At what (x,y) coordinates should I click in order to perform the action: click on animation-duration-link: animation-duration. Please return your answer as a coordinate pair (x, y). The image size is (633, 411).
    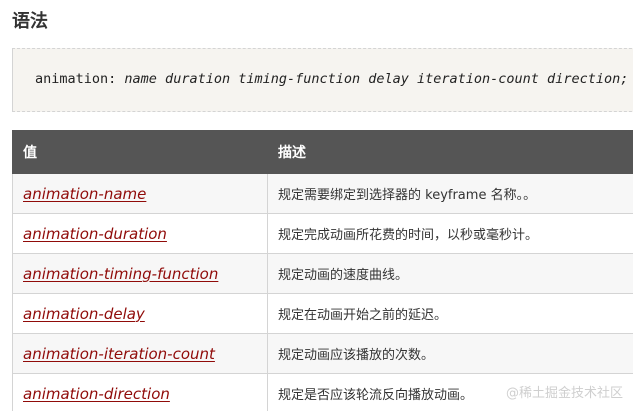
    Looking at the image, I should click on (95, 234).